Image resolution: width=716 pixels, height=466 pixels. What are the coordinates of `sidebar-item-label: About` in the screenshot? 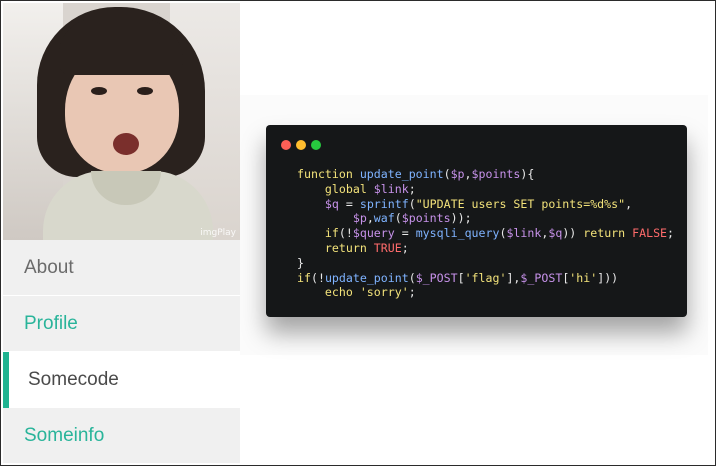 It's located at (49, 267).